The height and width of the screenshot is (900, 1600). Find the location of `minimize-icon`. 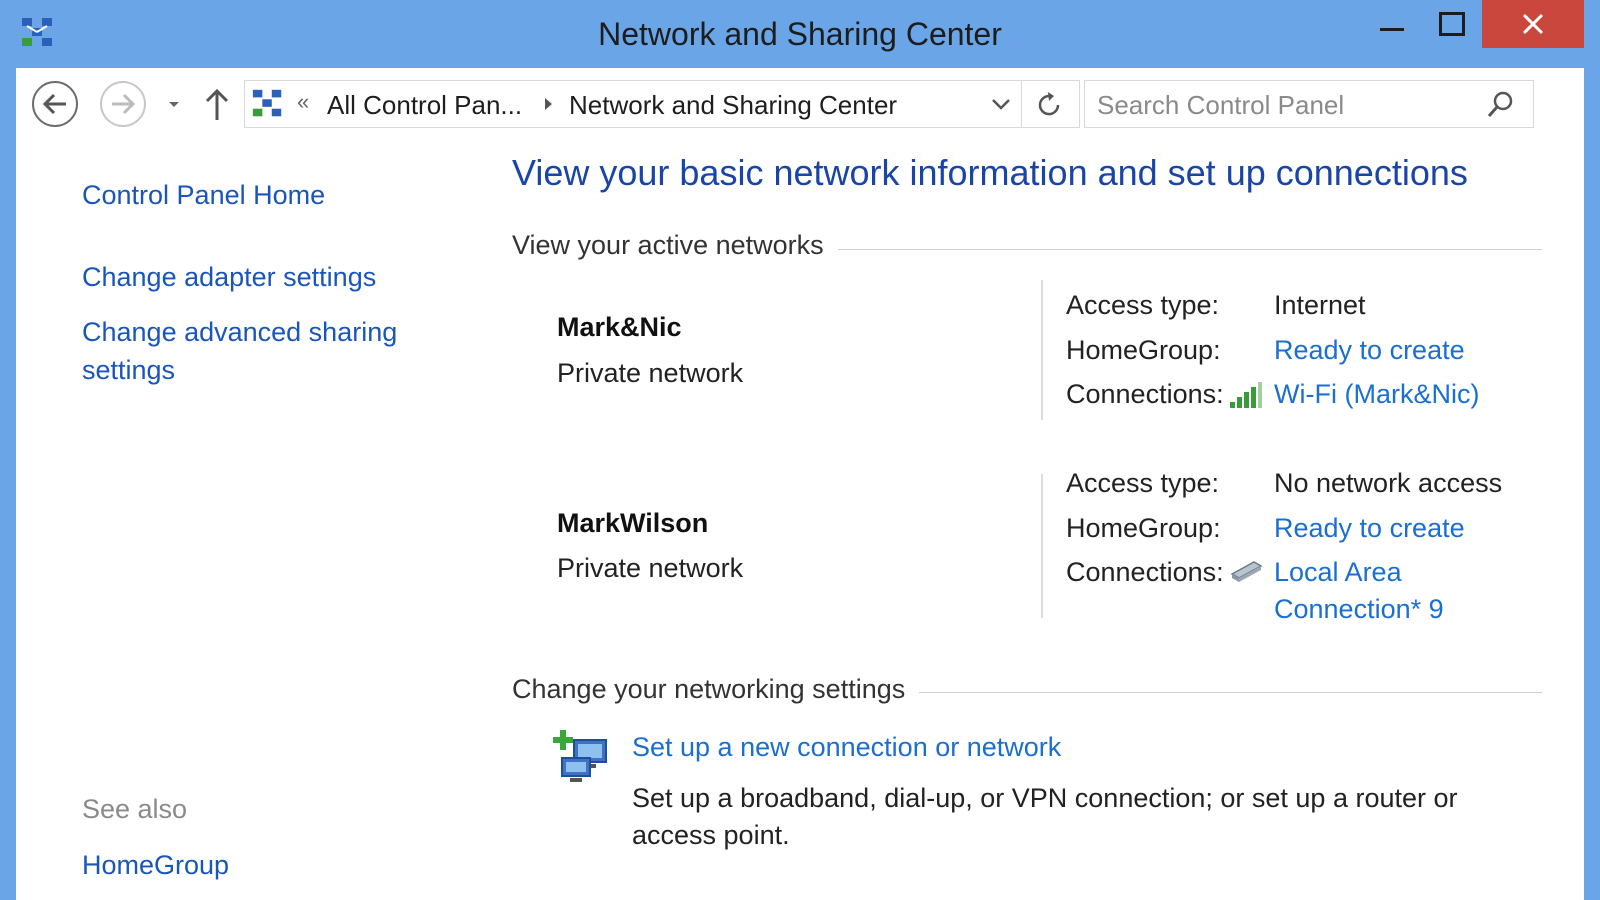

minimize-icon is located at coordinates (1392, 29).